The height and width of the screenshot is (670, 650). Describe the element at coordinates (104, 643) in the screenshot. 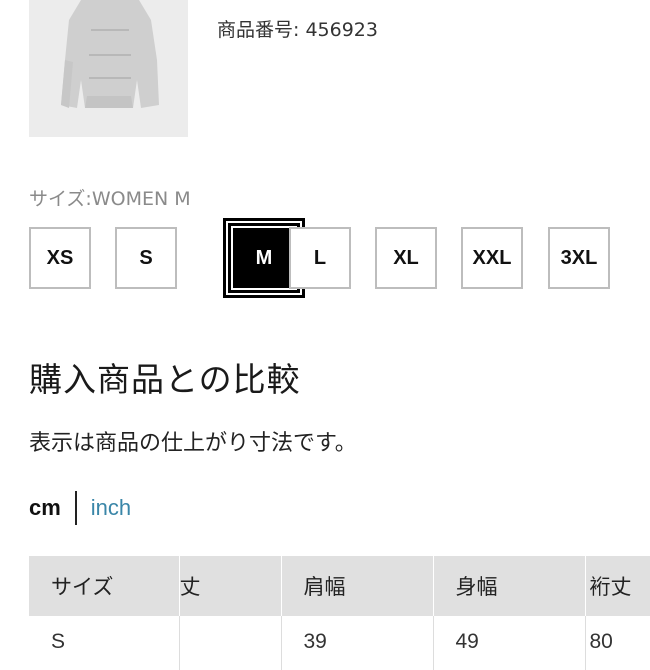

I see `table-cell-size: S` at that location.